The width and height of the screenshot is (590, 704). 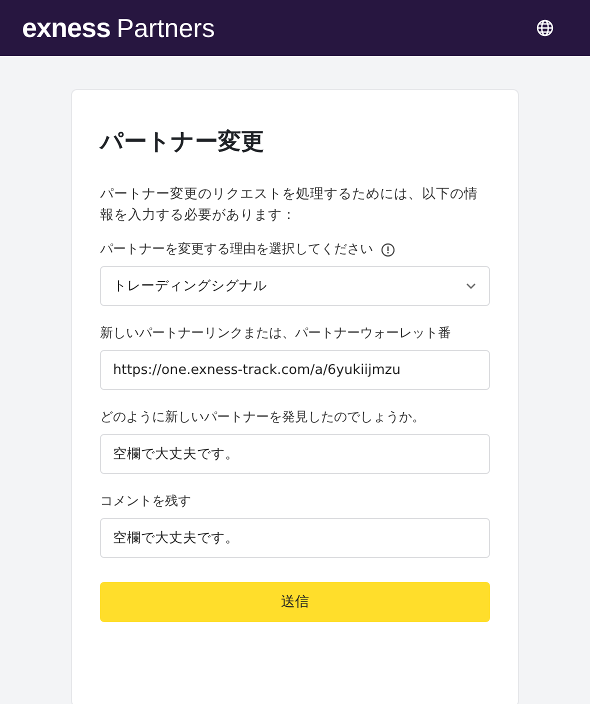 I want to click on intro-text: パートナー変更のリクエストを処理するためには、以下の情報を入力する必要があります：, so click(x=289, y=205).